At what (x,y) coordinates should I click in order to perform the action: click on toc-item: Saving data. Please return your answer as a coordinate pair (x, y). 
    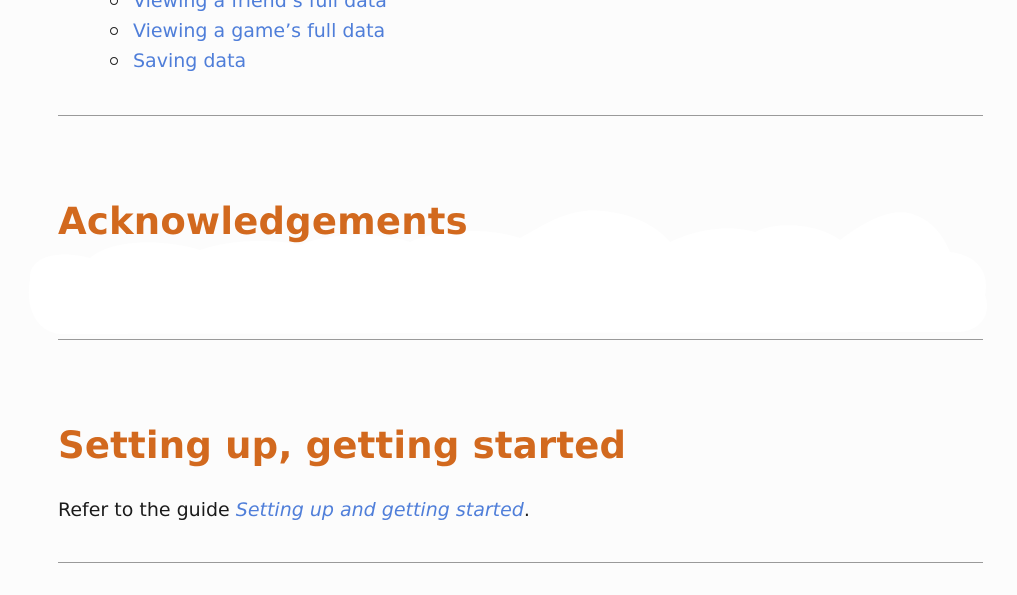
    Looking at the image, I should click on (248, 61).